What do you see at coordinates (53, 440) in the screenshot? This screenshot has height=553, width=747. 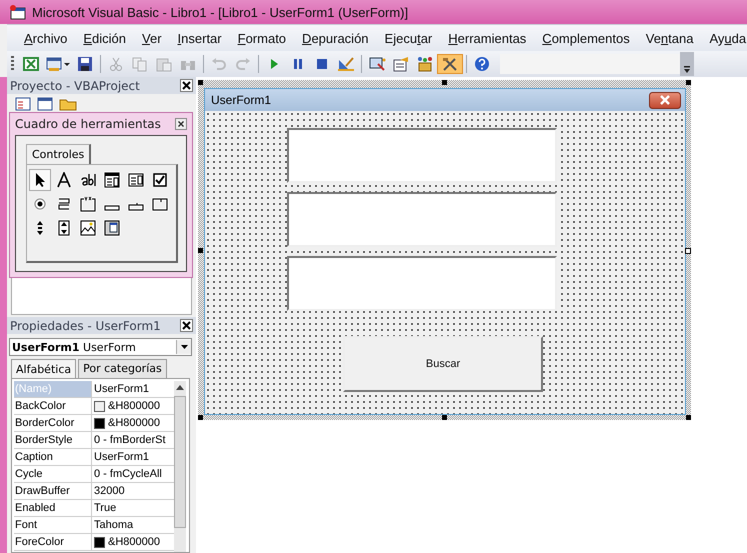 I see `property-name: BorderStyle` at bounding box center [53, 440].